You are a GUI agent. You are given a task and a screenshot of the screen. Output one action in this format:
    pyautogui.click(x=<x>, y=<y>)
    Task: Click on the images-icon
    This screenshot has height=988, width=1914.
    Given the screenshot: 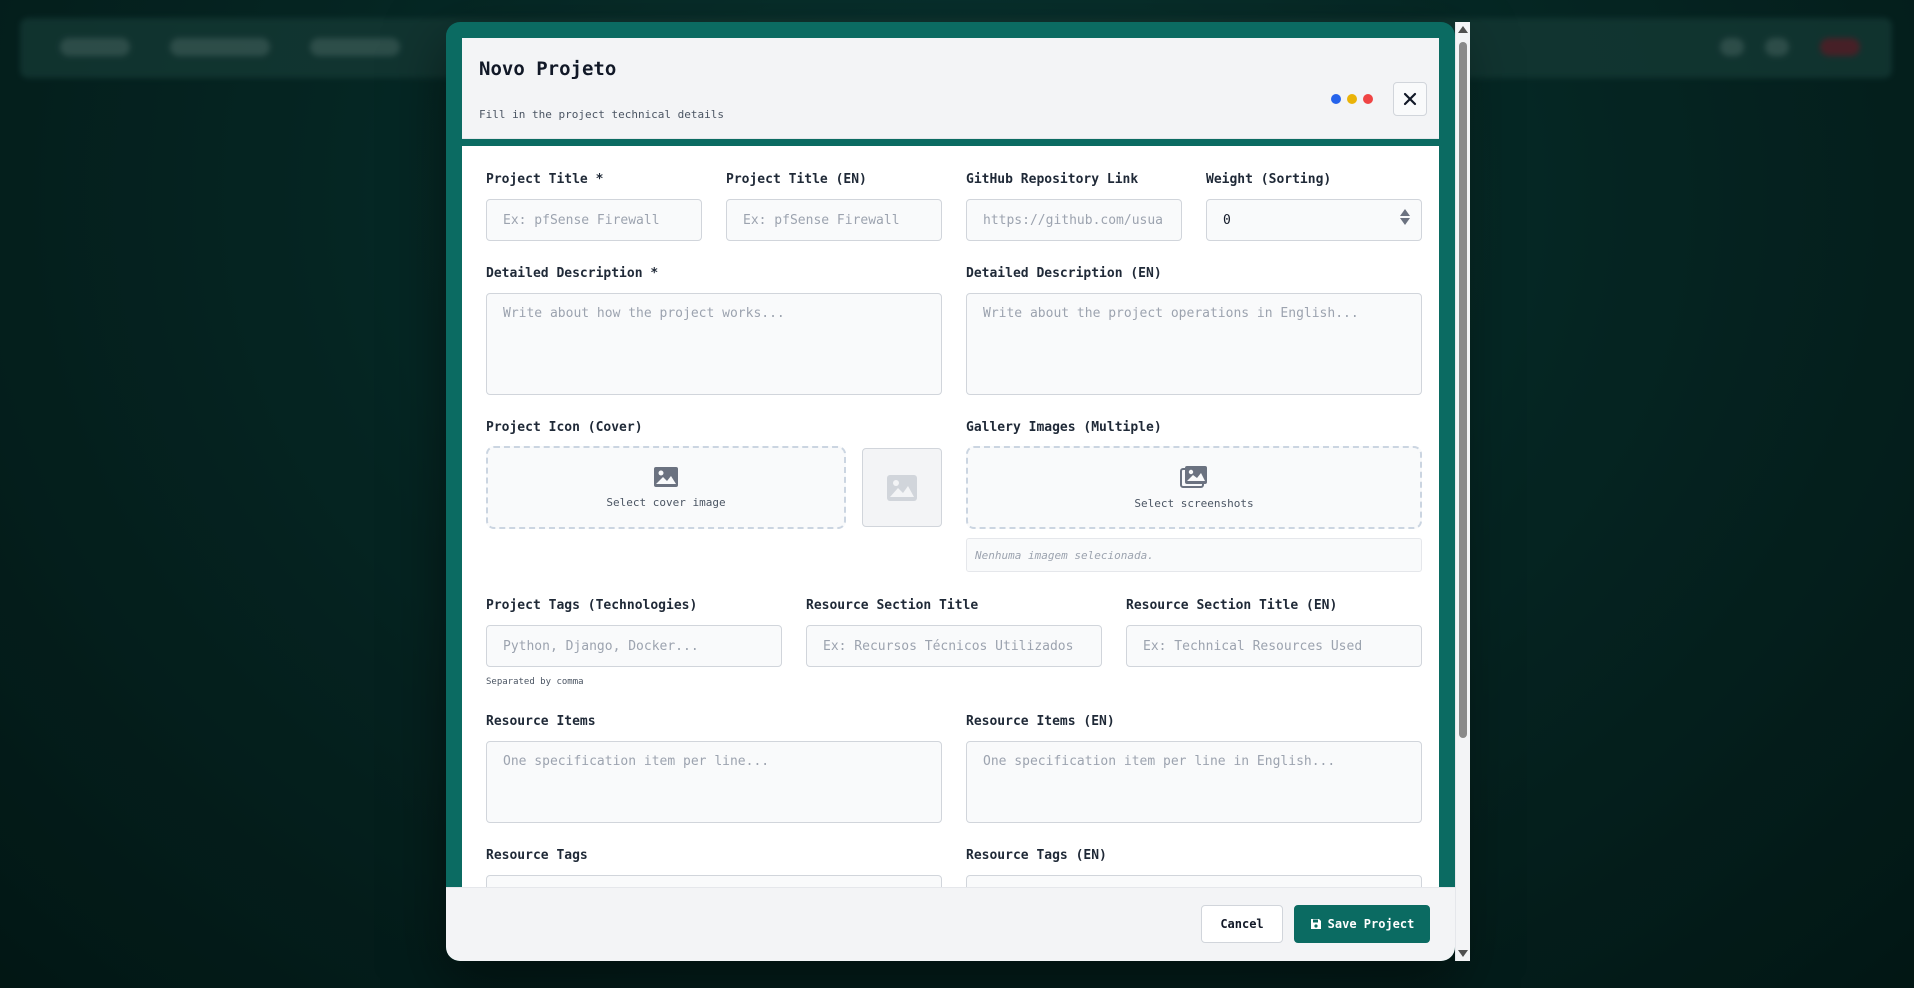 What is the action you would take?
    pyautogui.click(x=1193, y=477)
    